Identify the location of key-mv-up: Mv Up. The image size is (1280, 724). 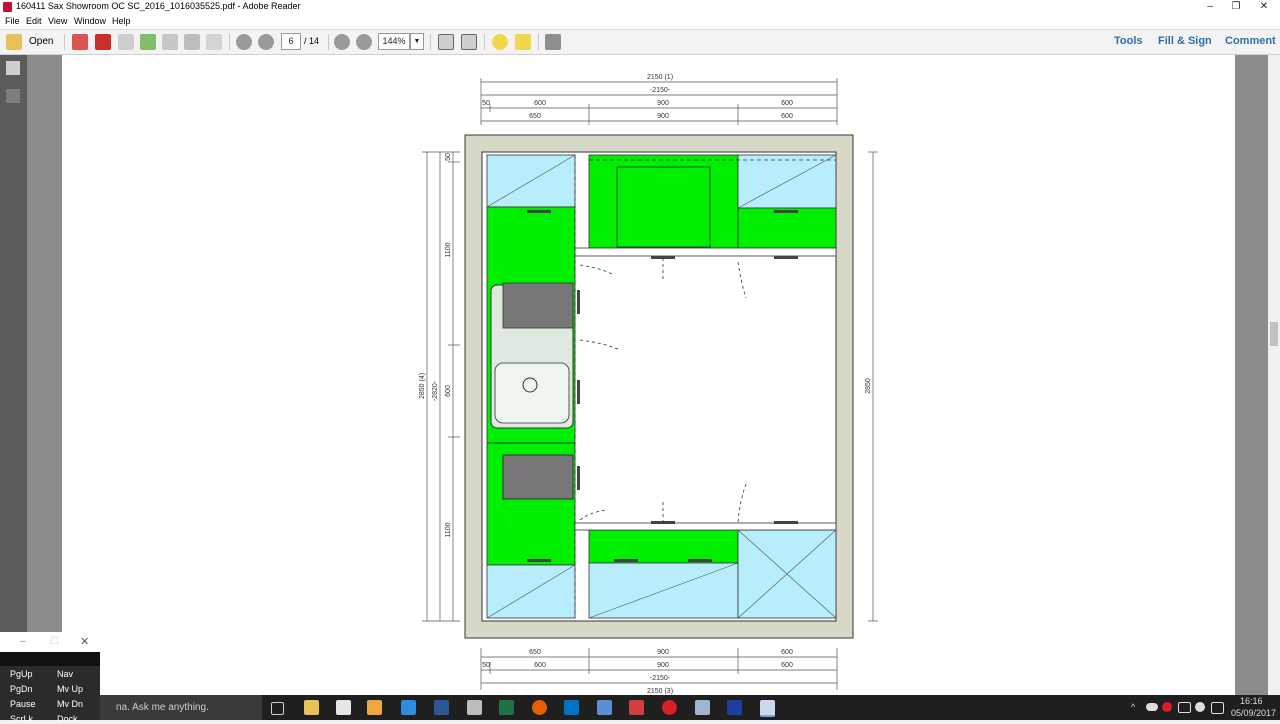
(70, 689).